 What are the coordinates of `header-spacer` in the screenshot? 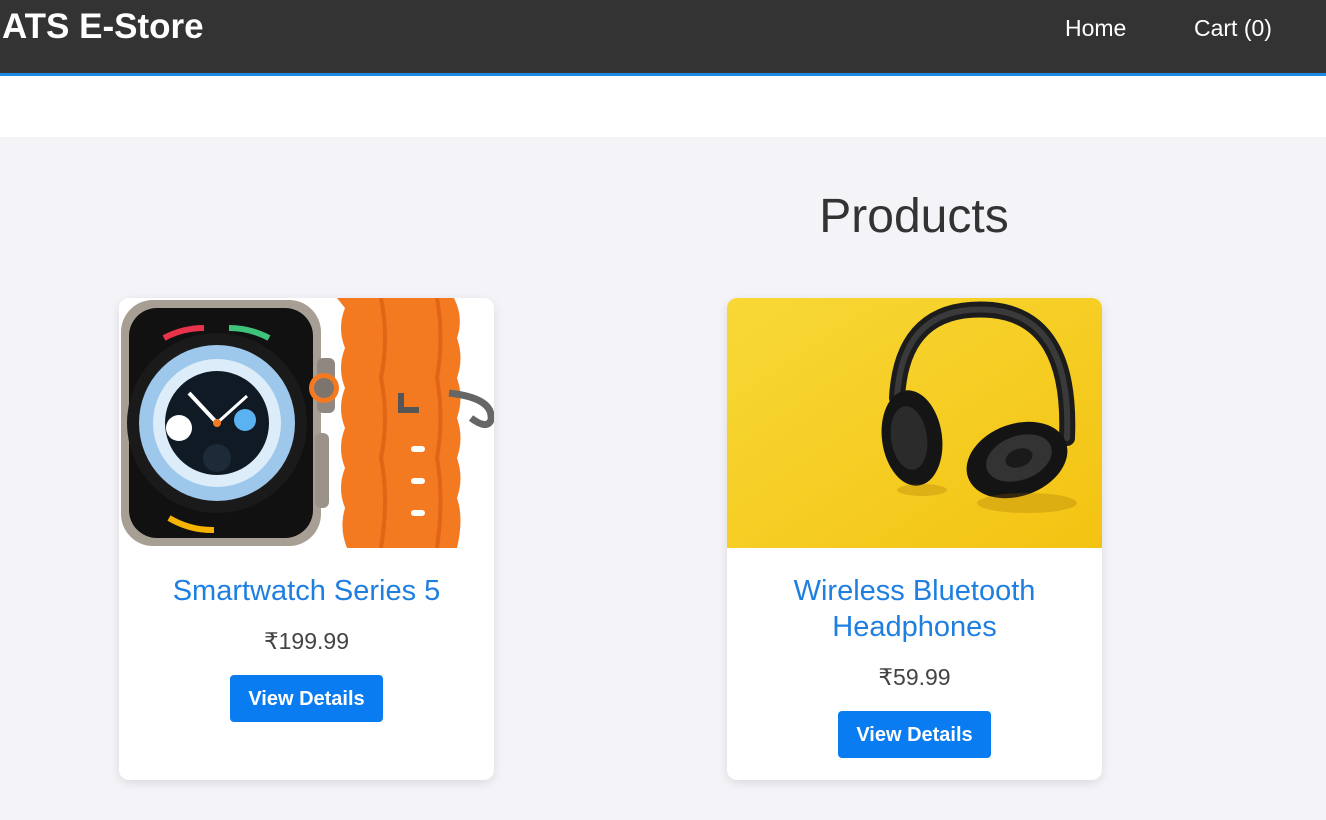 It's located at (663, 106).